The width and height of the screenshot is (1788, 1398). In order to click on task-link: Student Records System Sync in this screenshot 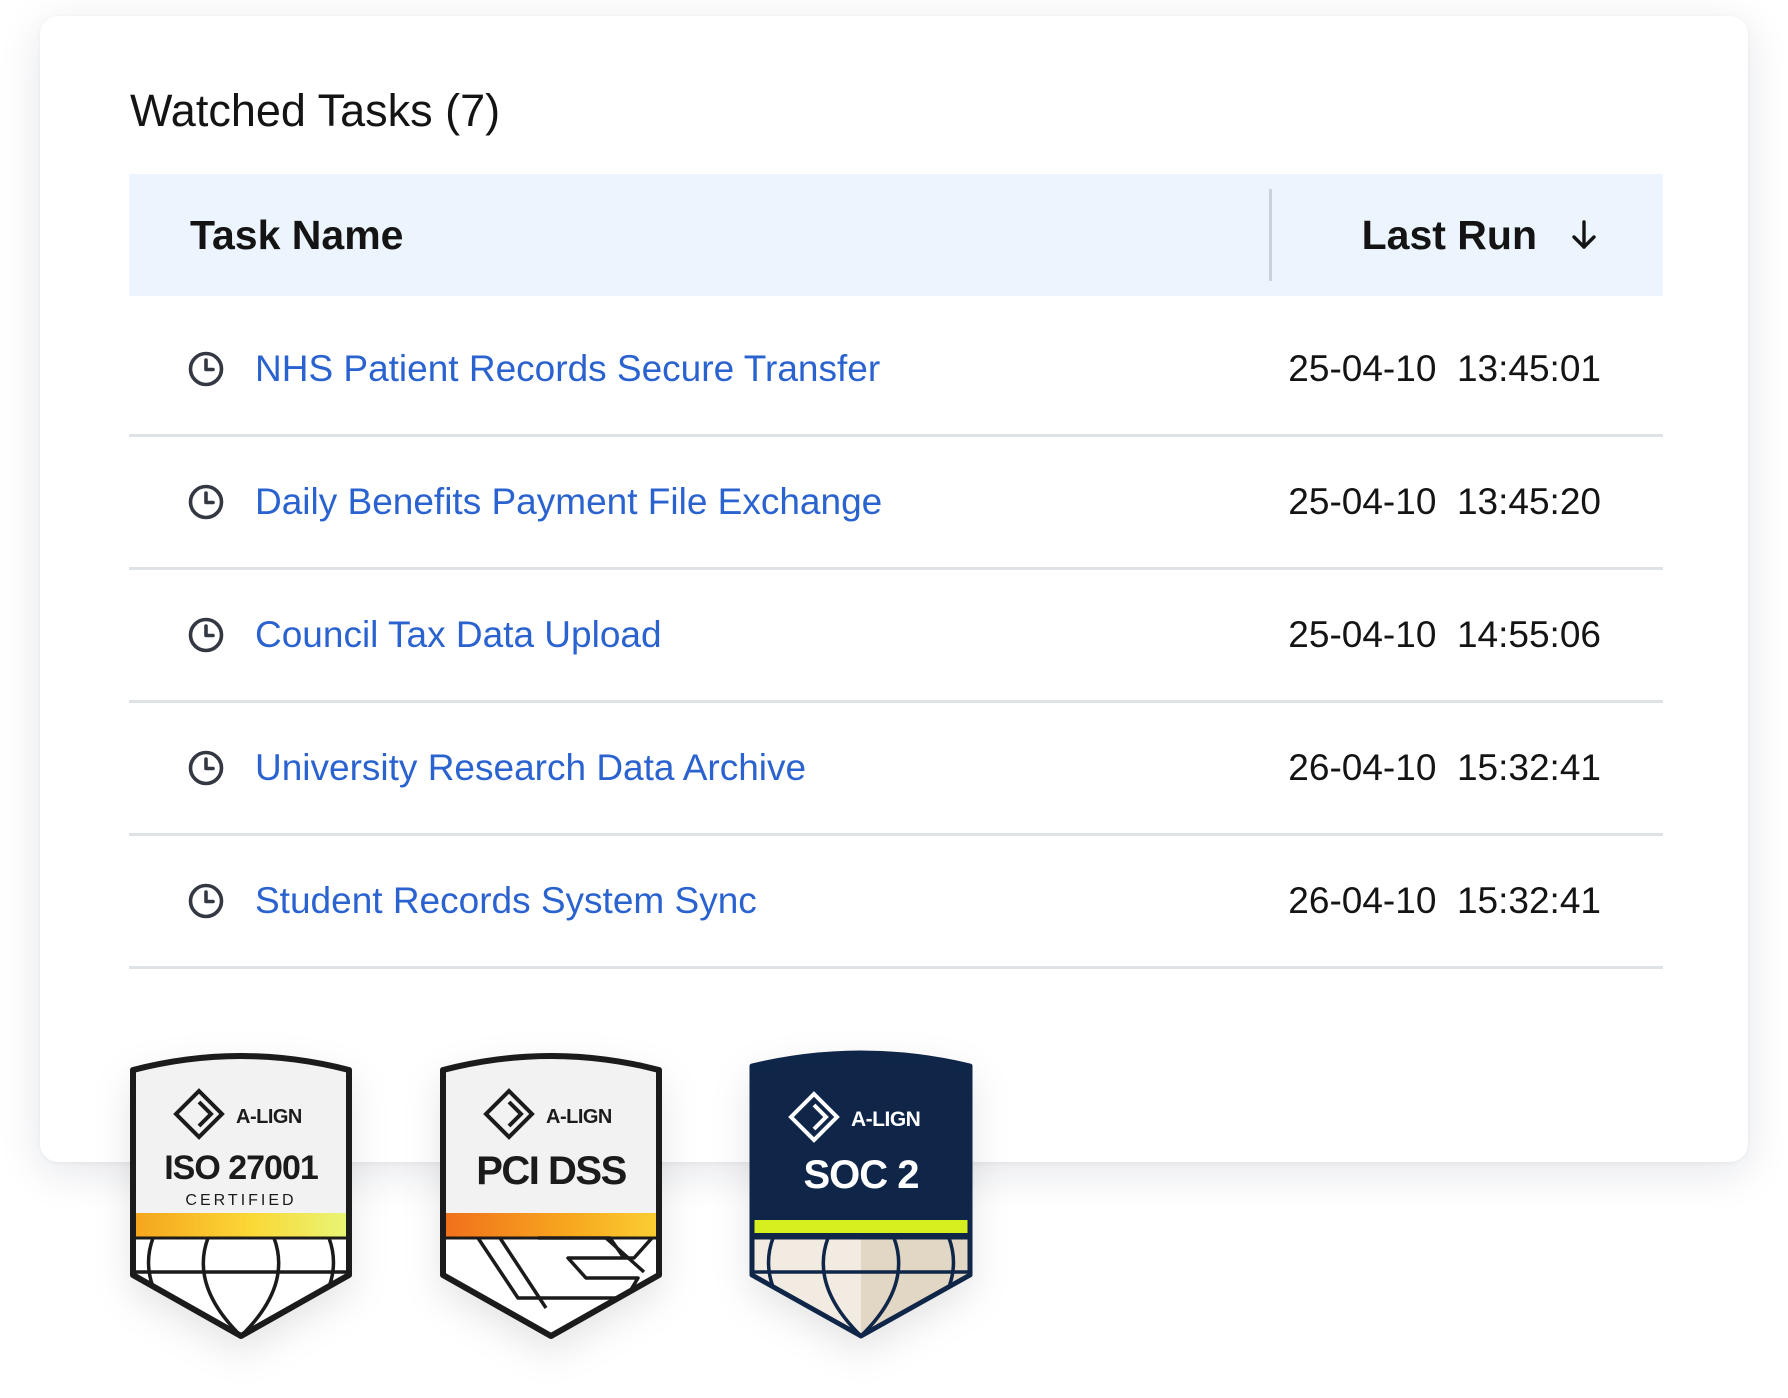, I will do `click(506, 901)`.